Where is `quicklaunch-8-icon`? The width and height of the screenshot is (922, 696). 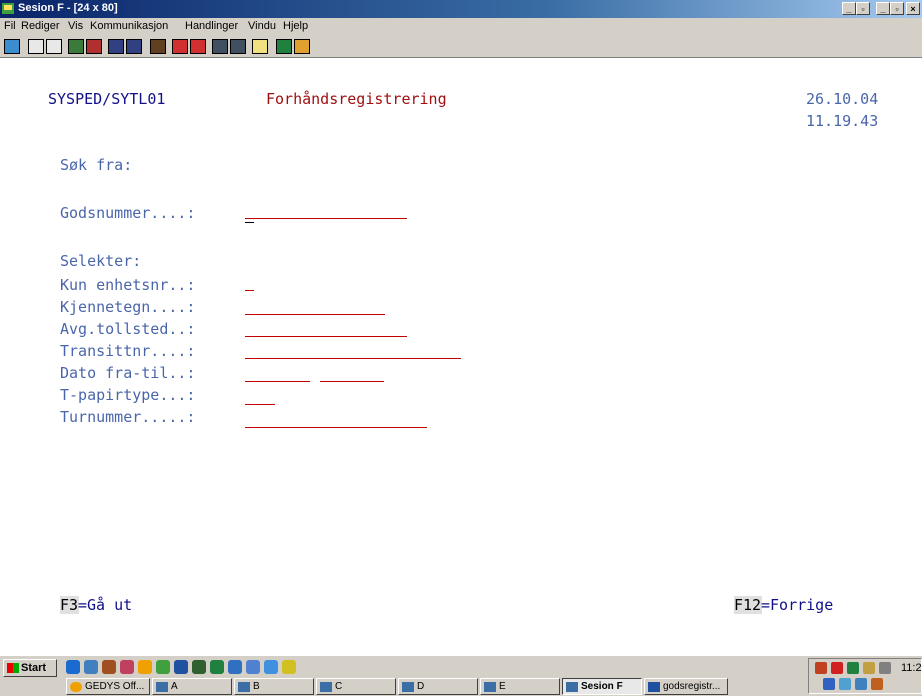
quicklaunch-8-icon is located at coordinates (199, 667).